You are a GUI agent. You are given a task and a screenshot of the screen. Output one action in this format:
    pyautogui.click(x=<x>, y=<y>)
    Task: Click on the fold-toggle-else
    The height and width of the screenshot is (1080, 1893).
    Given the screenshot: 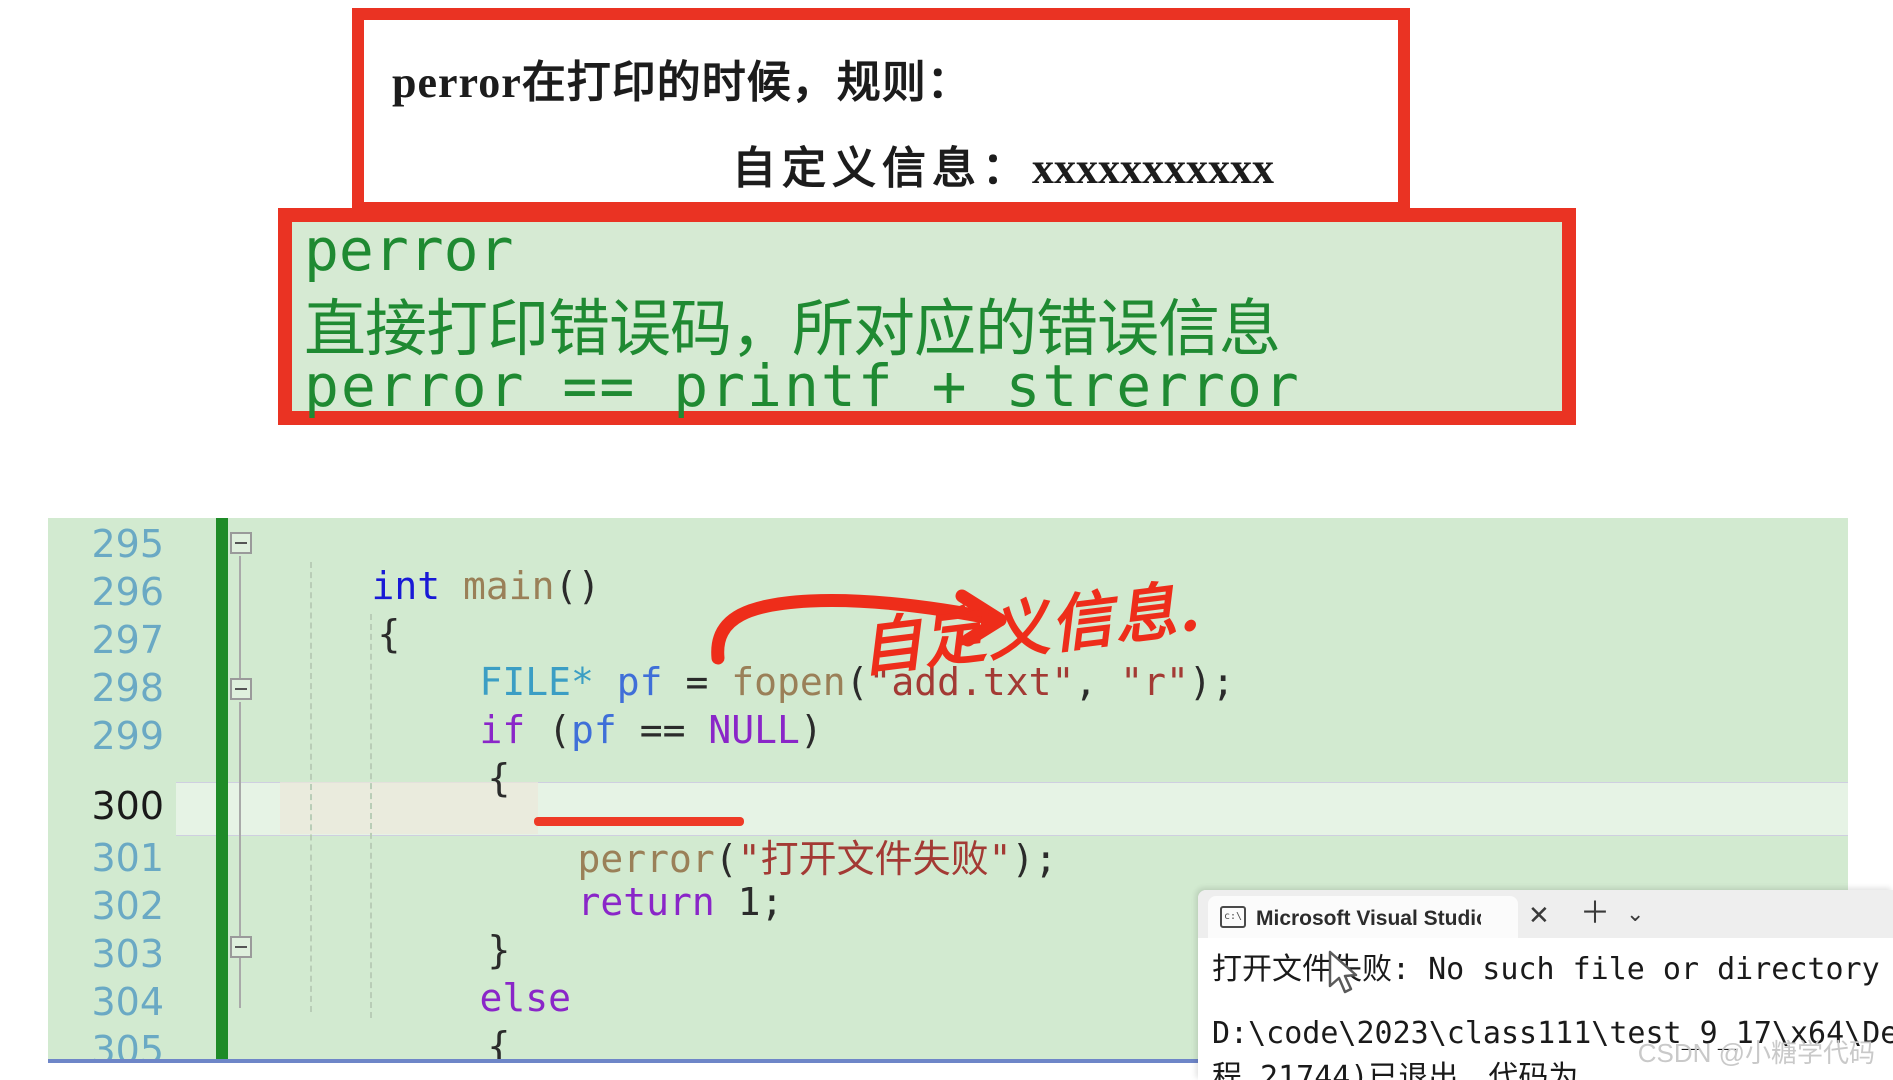 What is the action you would take?
    pyautogui.click(x=241, y=947)
    